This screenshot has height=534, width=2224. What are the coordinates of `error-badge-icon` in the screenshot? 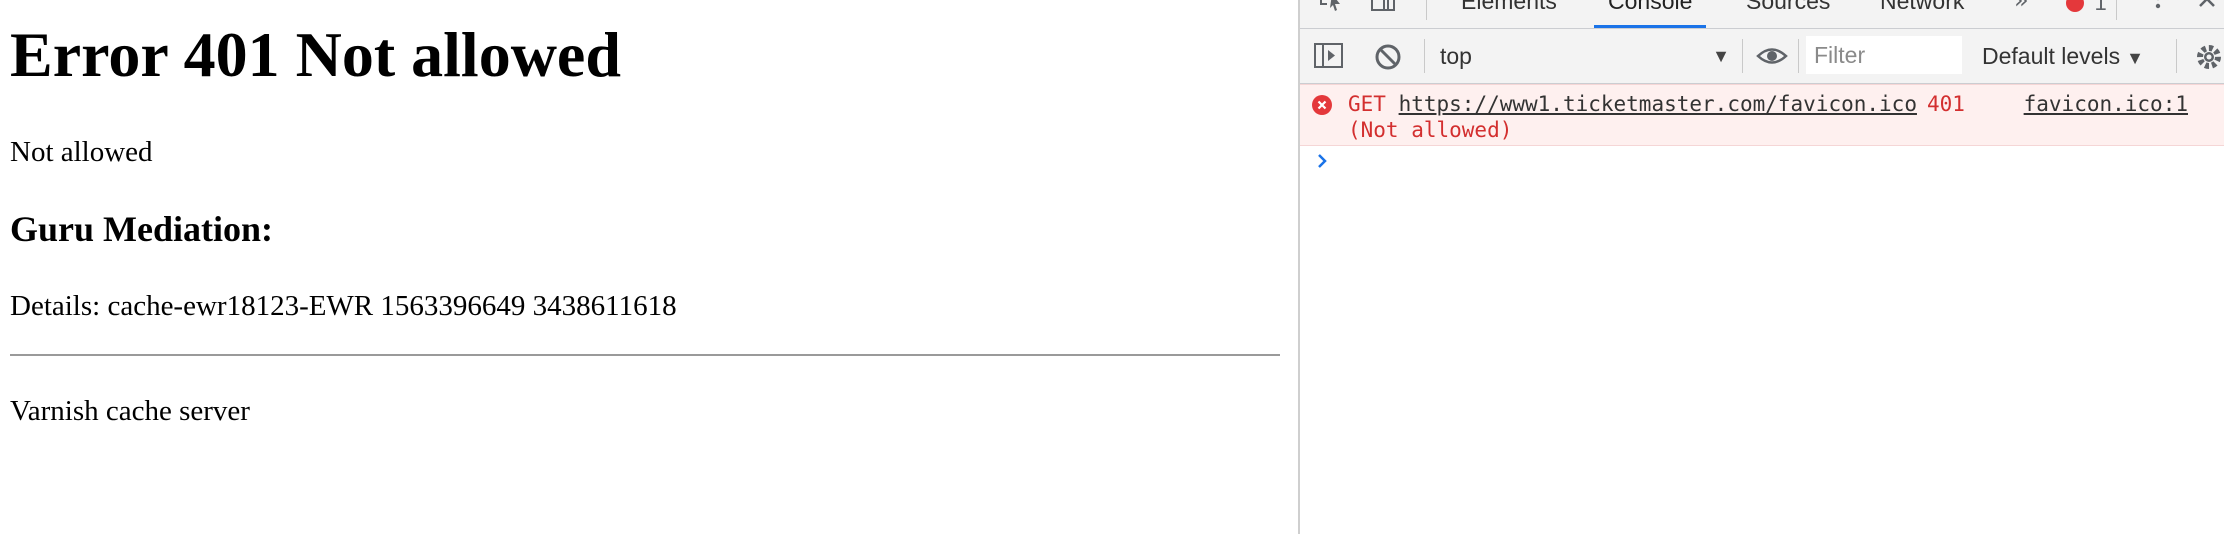 It's located at (2075, 6).